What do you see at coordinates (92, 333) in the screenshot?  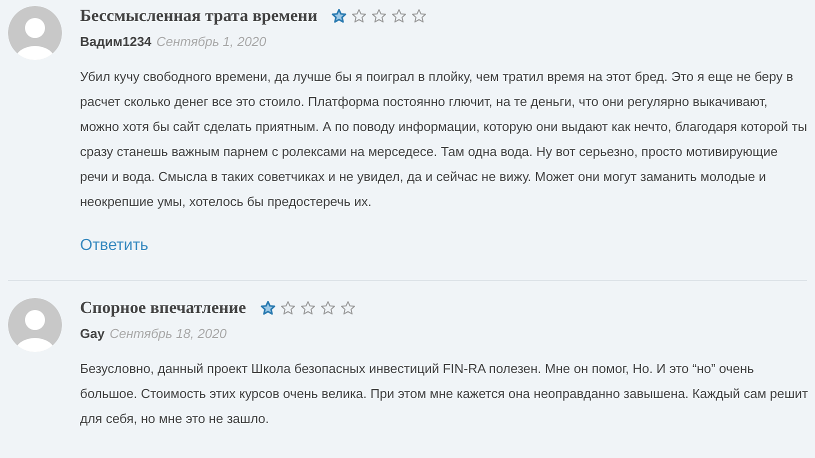 I see `review-author: Gay` at bounding box center [92, 333].